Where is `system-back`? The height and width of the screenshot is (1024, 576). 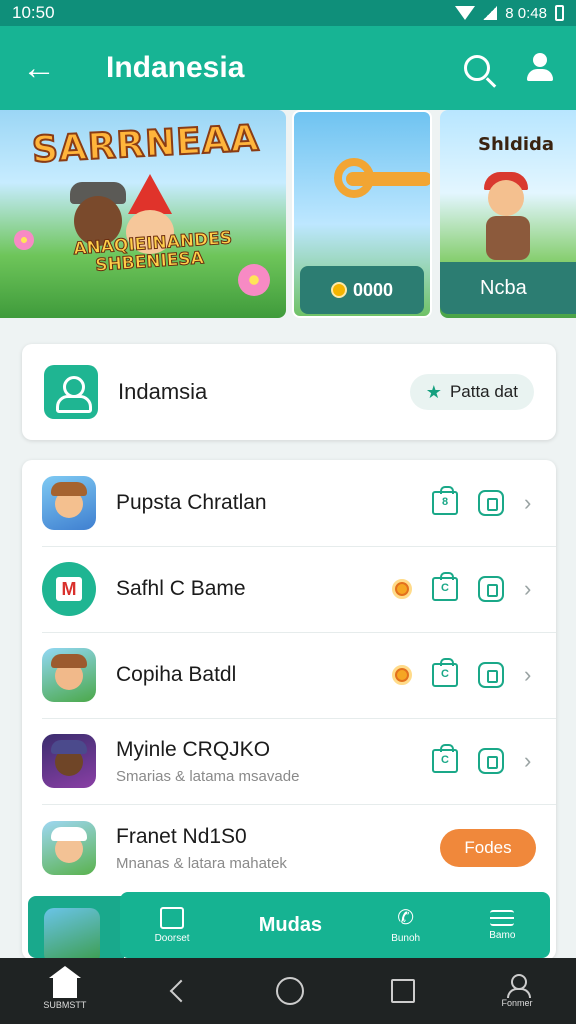
system-back is located at coordinates (181, 991).